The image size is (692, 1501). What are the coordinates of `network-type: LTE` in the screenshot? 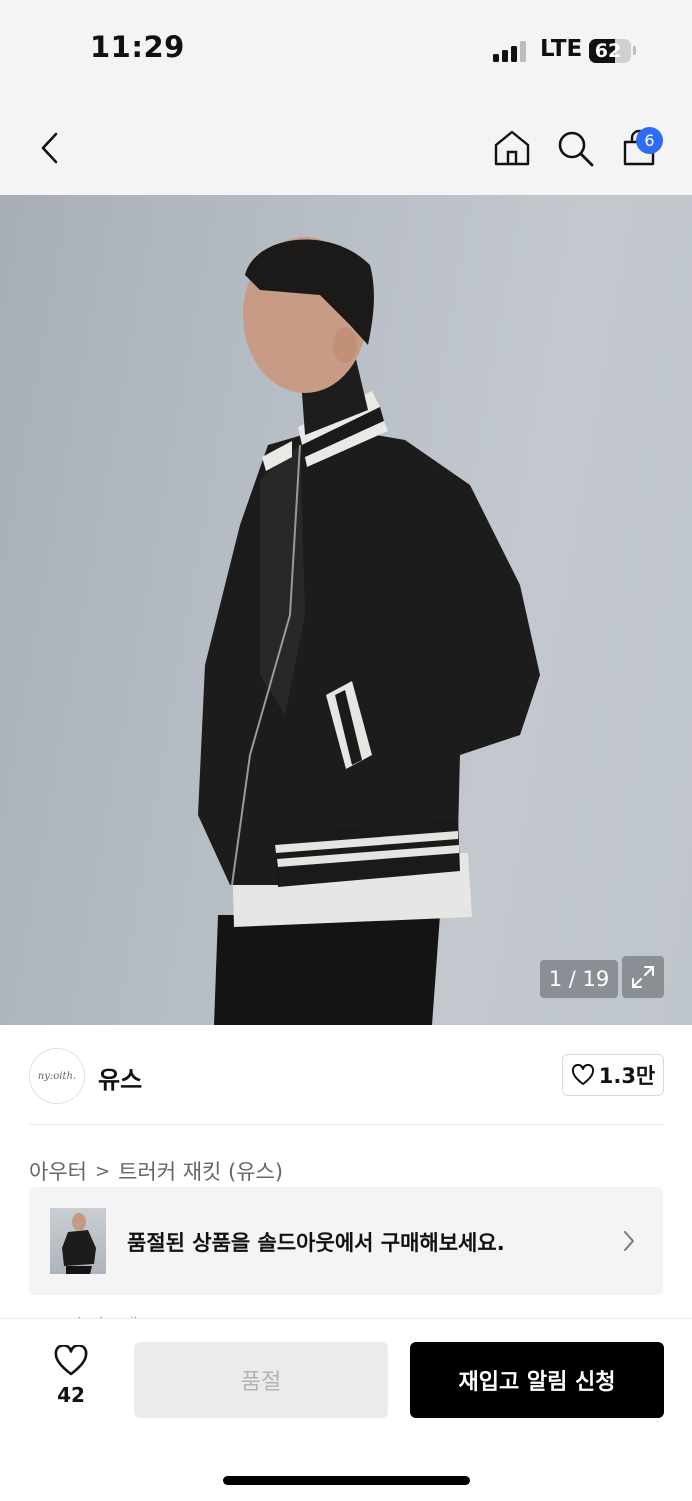 It's located at (561, 49).